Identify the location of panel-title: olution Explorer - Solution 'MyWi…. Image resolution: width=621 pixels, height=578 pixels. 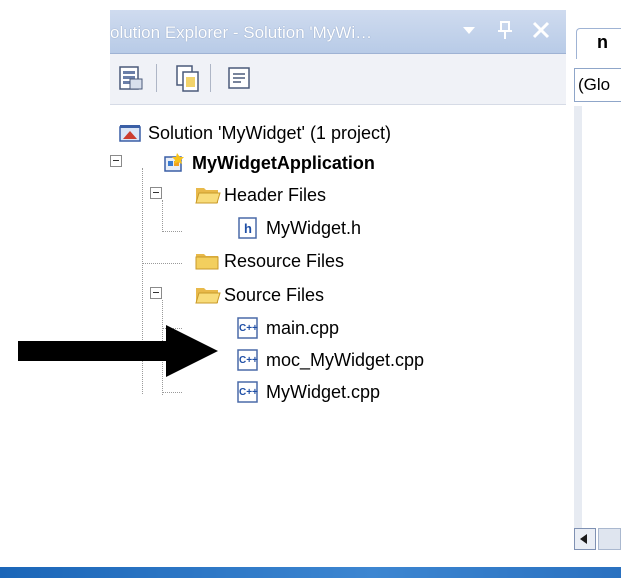
(241, 32).